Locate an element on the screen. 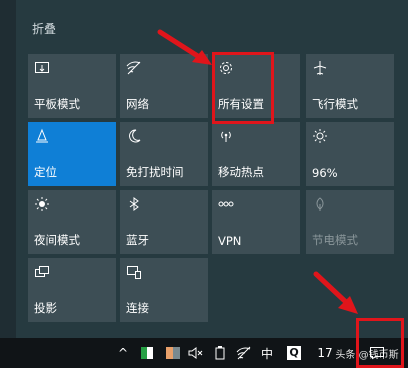  tile-vpn: VPN is located at coordinates (256, 222).